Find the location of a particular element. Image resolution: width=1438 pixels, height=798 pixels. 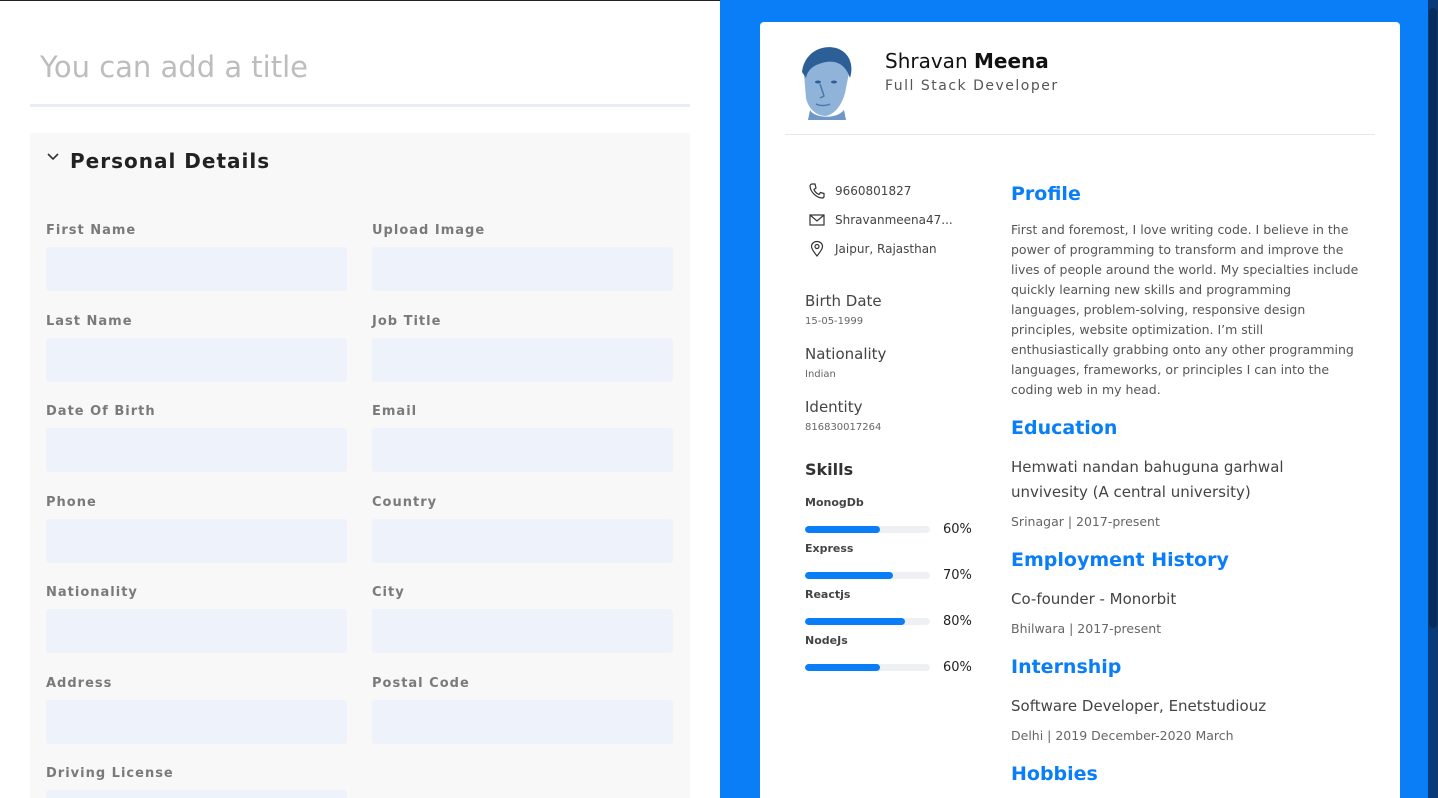

avatar is located at coordinates (824, 82).